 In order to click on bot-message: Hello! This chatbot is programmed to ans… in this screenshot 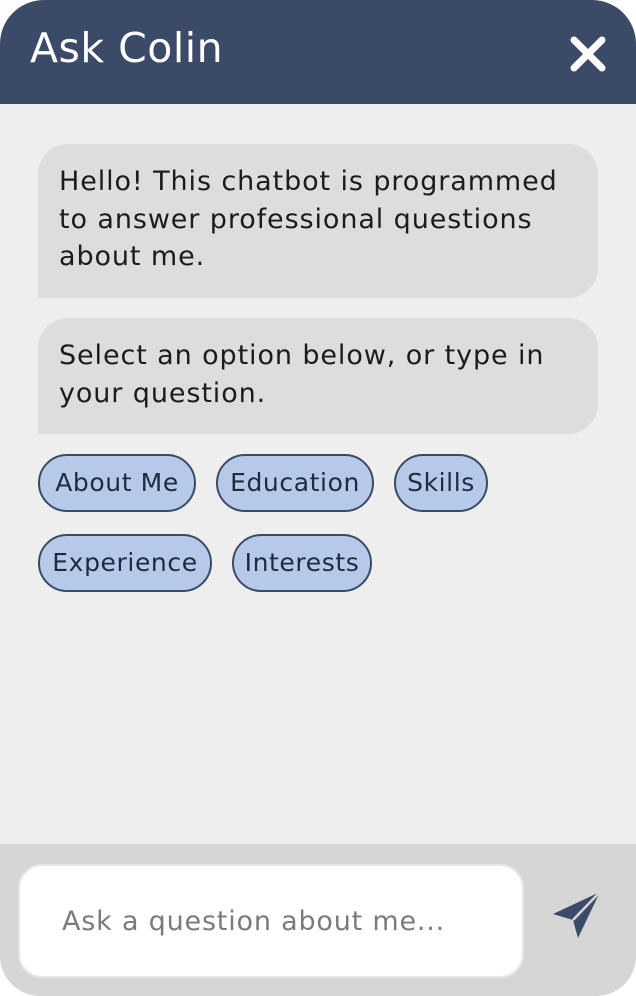, I will do `click(318, 221)`.